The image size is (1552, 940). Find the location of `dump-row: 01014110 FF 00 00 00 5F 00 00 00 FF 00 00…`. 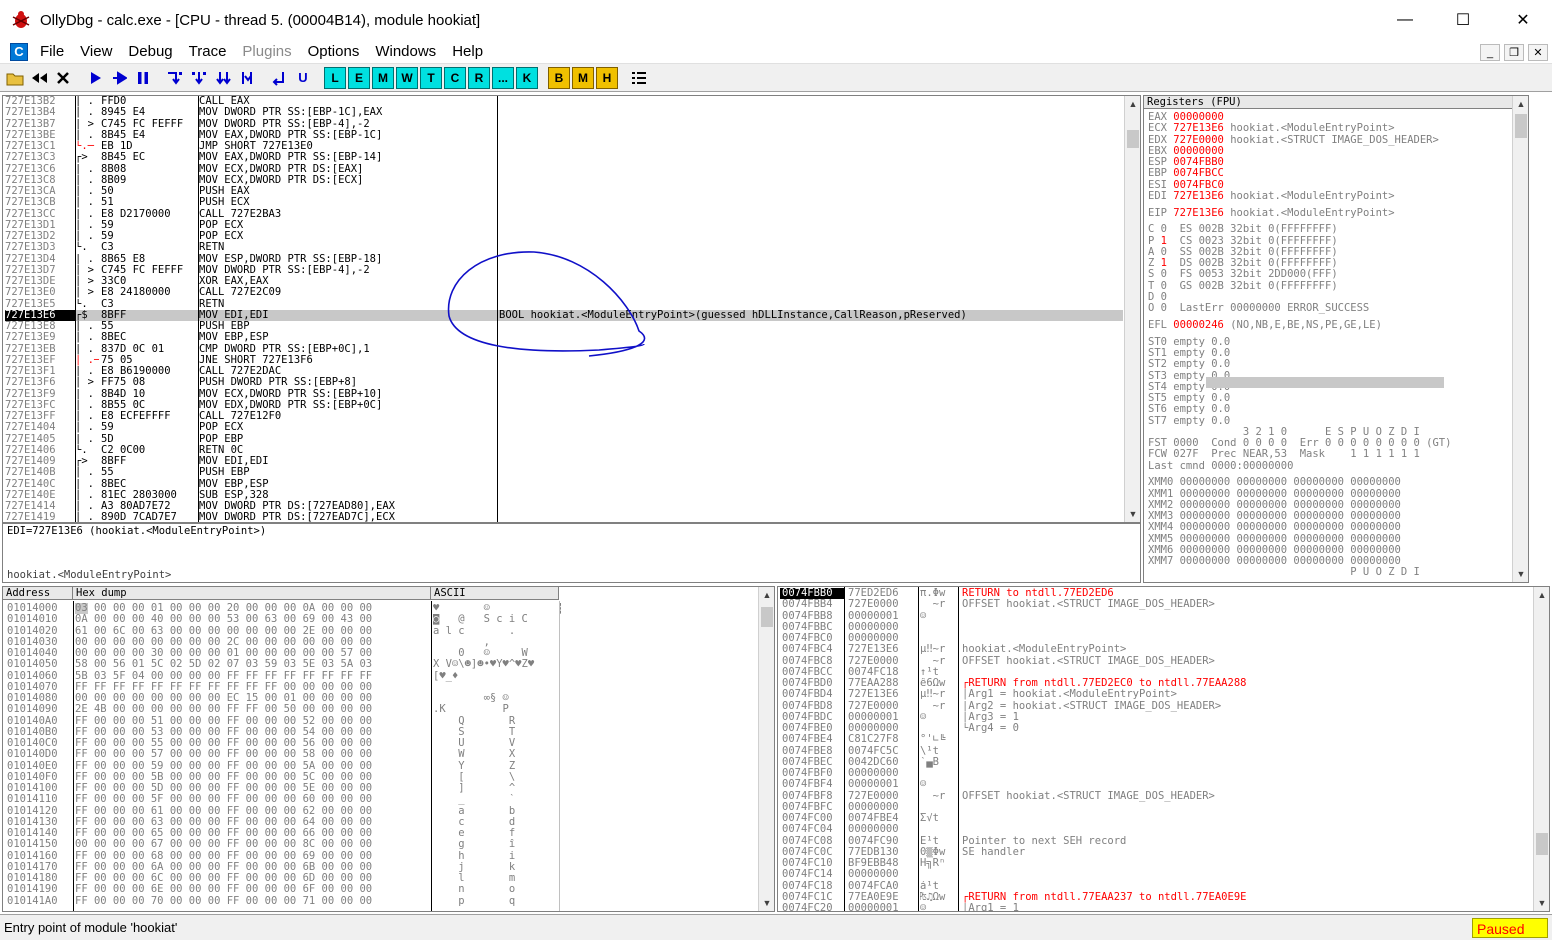

dump-row: 01014110 FF 00 00 00 5F 00 00 00 FF 00 00… is located at coordinates (284, 799).